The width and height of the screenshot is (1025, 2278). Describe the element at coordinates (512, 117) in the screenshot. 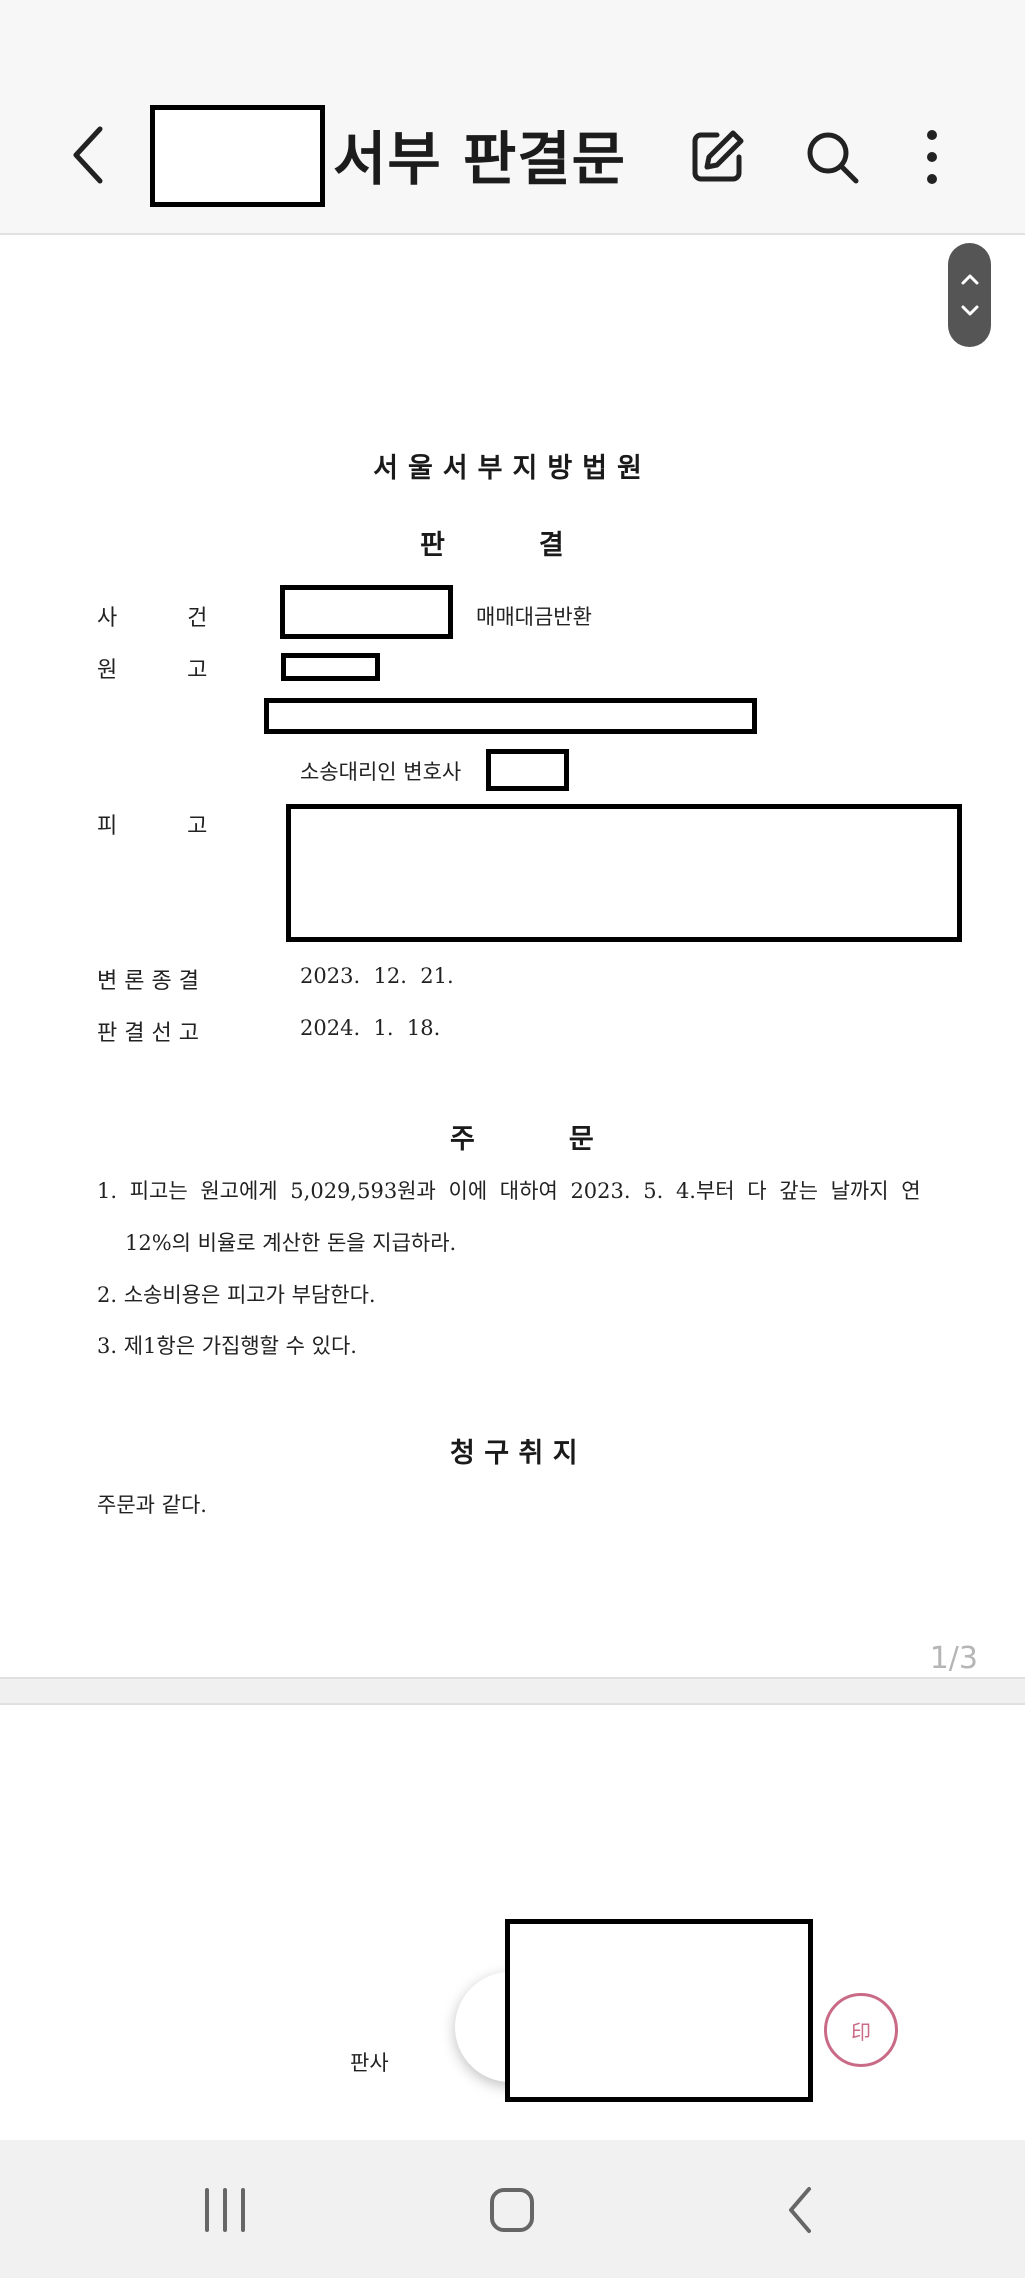

I see `app-bar: 서부 판결문` at that location.